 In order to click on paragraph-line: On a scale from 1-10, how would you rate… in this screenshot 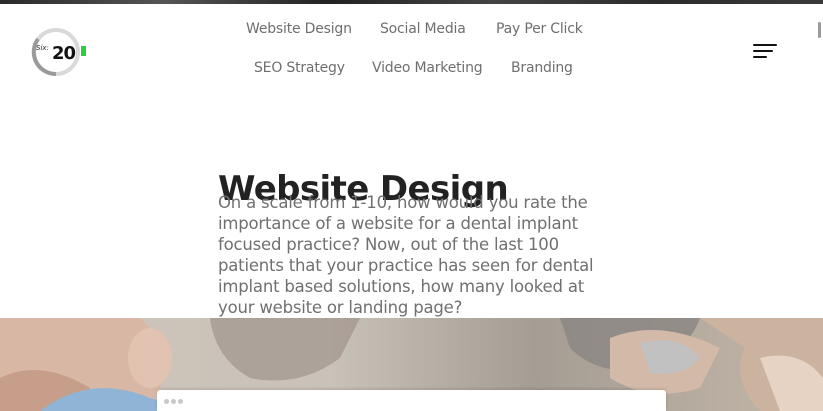, I will do `click(403, 202)`.